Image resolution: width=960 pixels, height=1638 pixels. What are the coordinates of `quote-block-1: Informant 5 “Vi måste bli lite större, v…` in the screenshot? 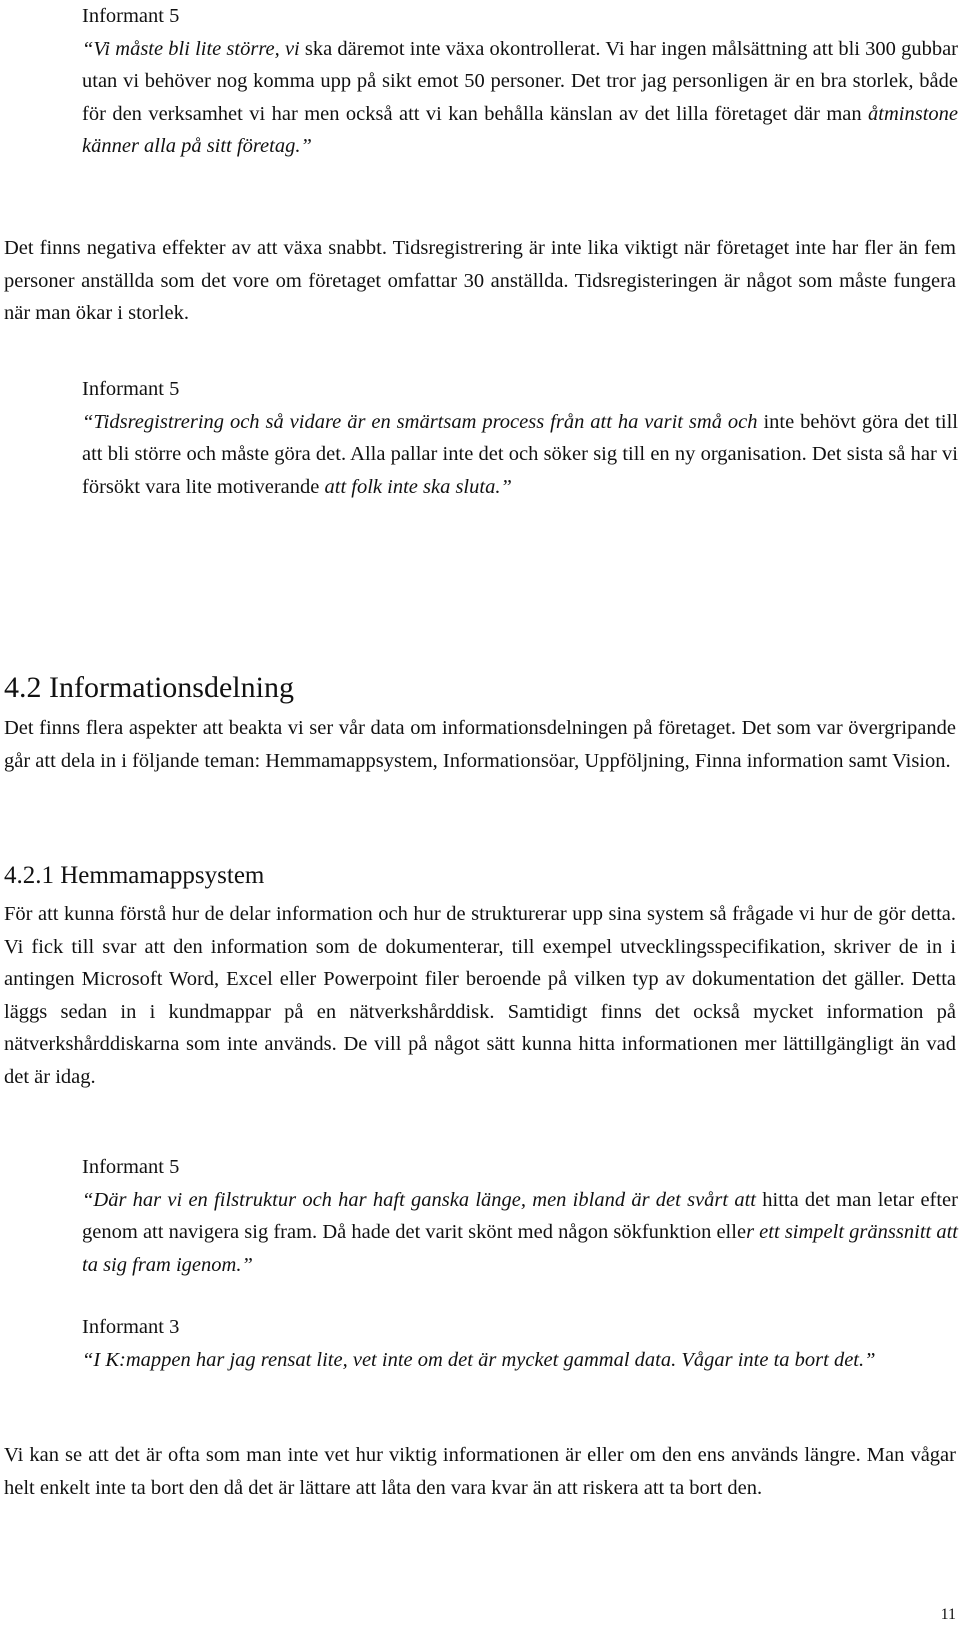 It's located at (520, 81).